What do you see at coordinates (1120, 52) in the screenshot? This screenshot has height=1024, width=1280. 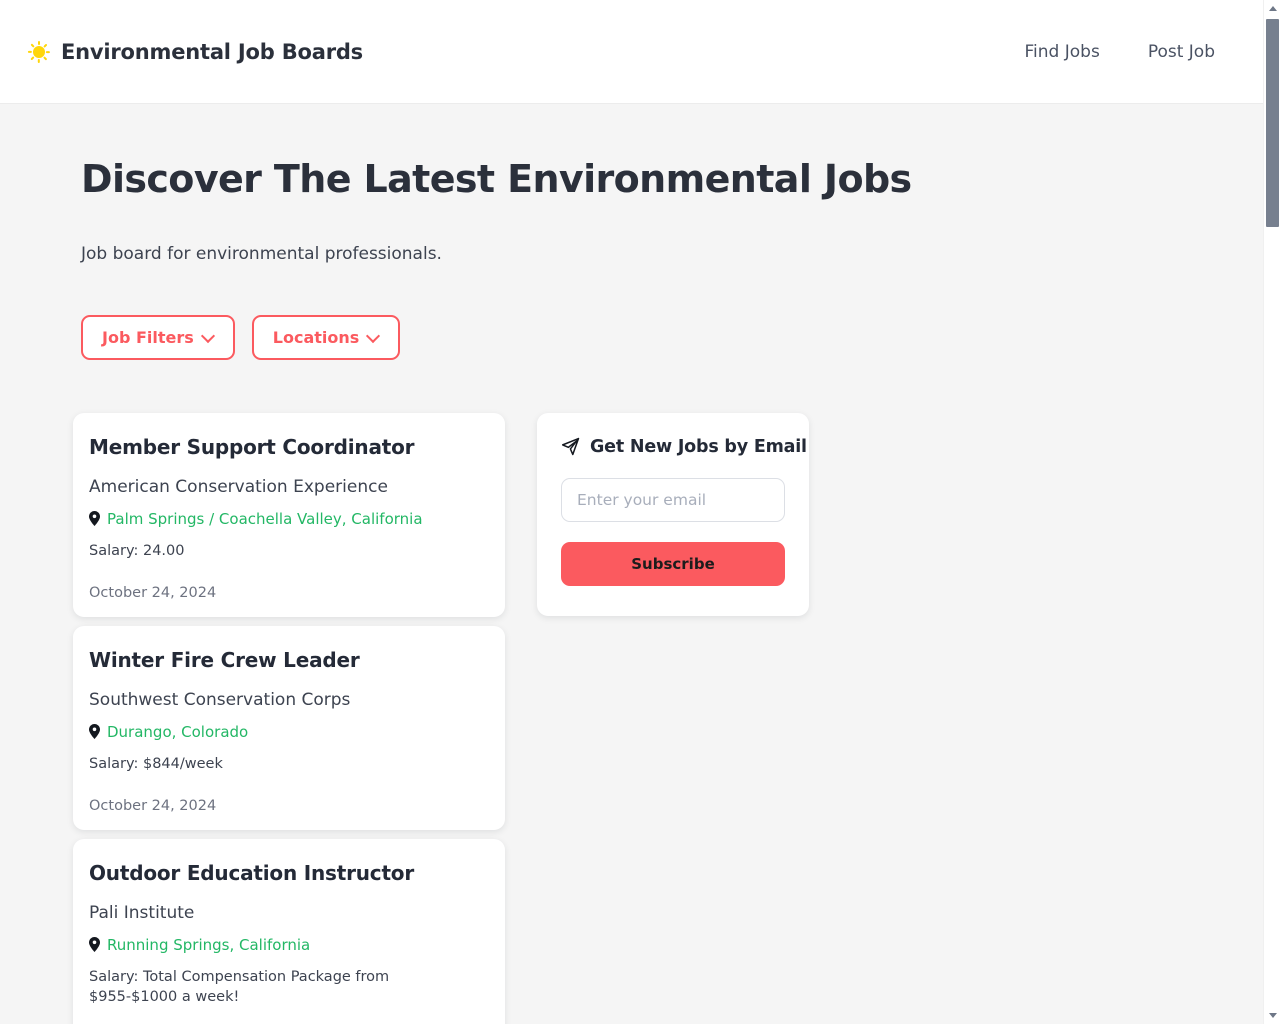 I see `main-nav: Find Jobs Post Job` at bounding box center [1120, 52].